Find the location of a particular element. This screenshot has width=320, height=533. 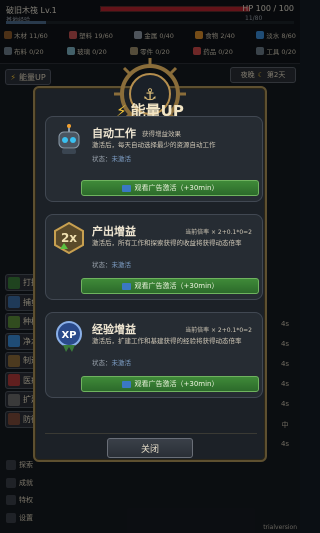

close-button: 关闭 is located at coordinates (150, 448).